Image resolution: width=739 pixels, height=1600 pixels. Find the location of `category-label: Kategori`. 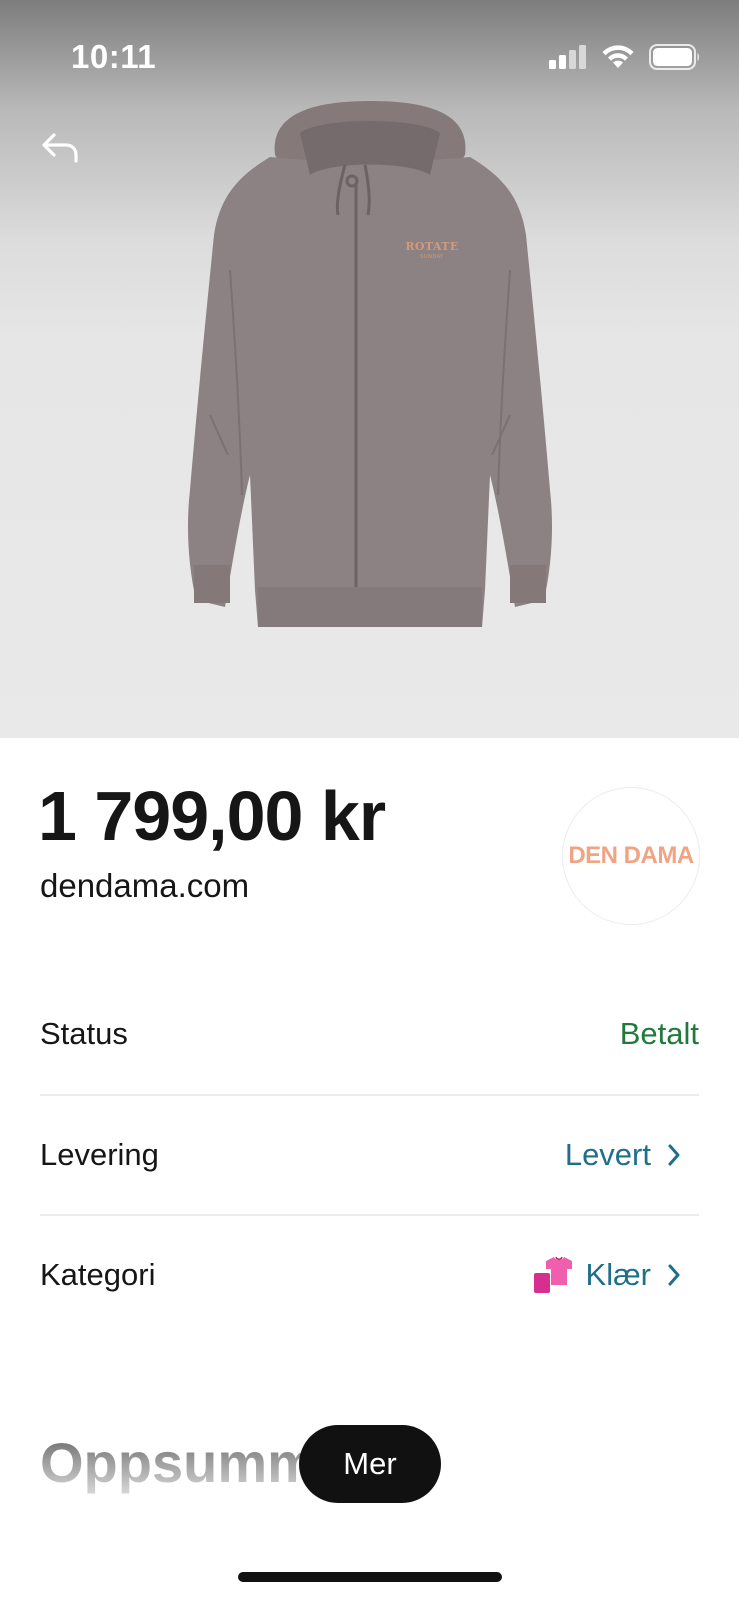

category-label: Kategori is located at coordinates (98, 1274).